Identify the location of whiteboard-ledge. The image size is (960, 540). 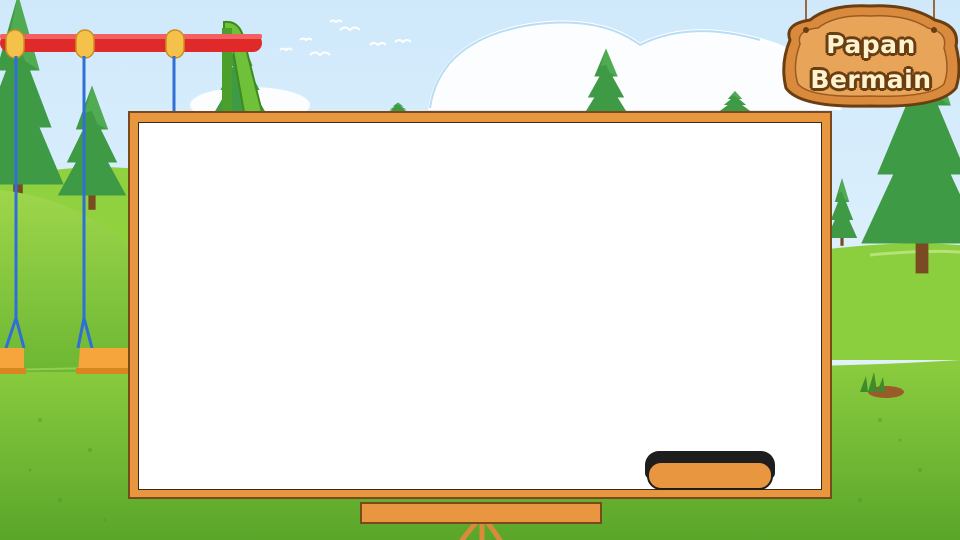
(481, 513).